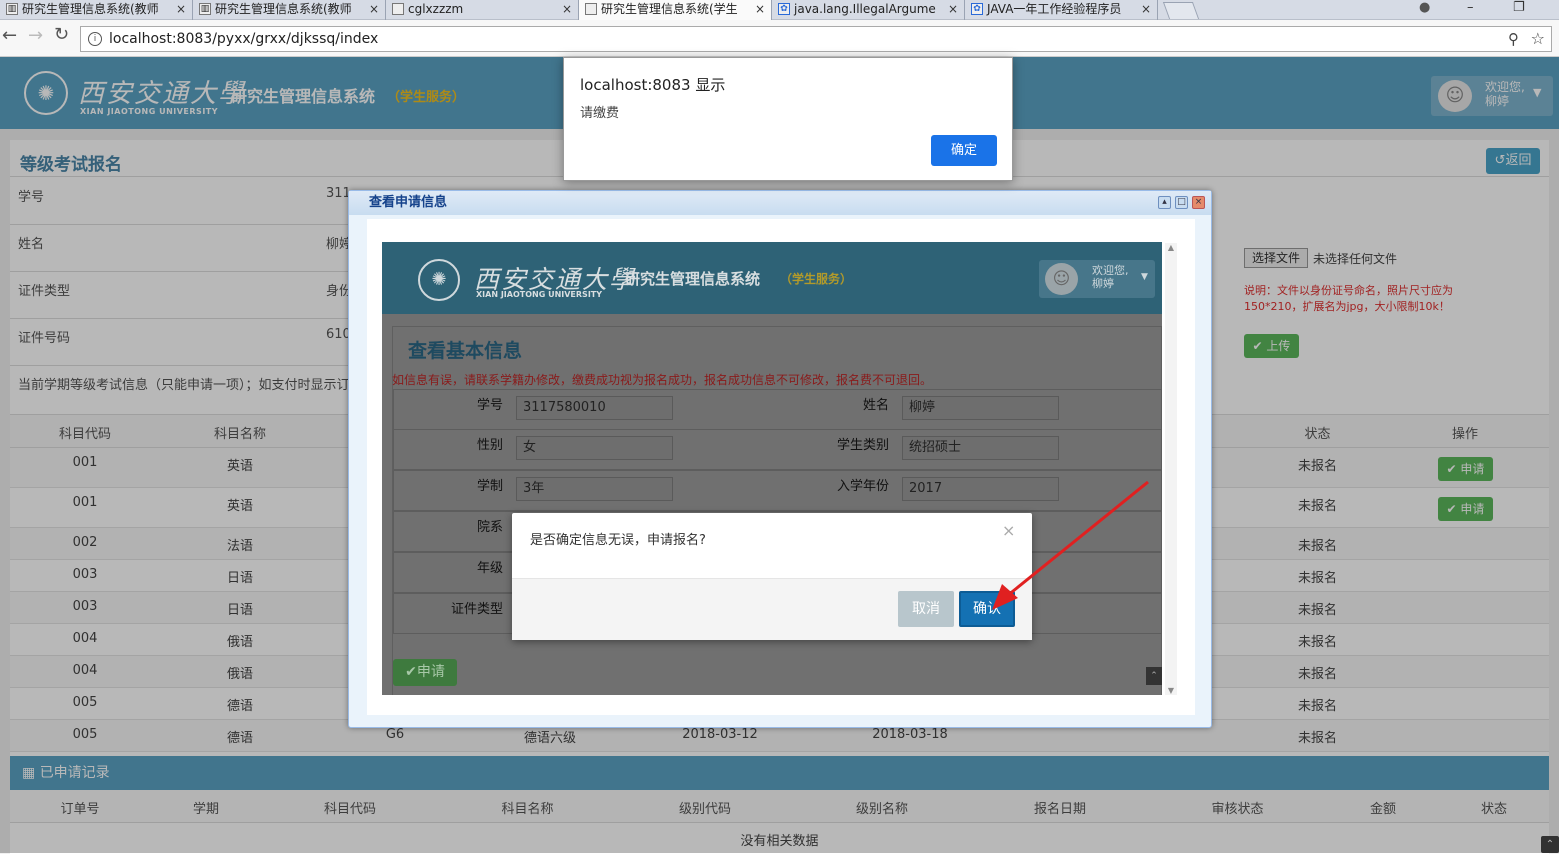 This screenshot has width=1559, height=854. What do you see at coordinates (1144, 277) in the screenshot?
I see `chevron-down-icon: ▼` at bounding box center [1144, 277].